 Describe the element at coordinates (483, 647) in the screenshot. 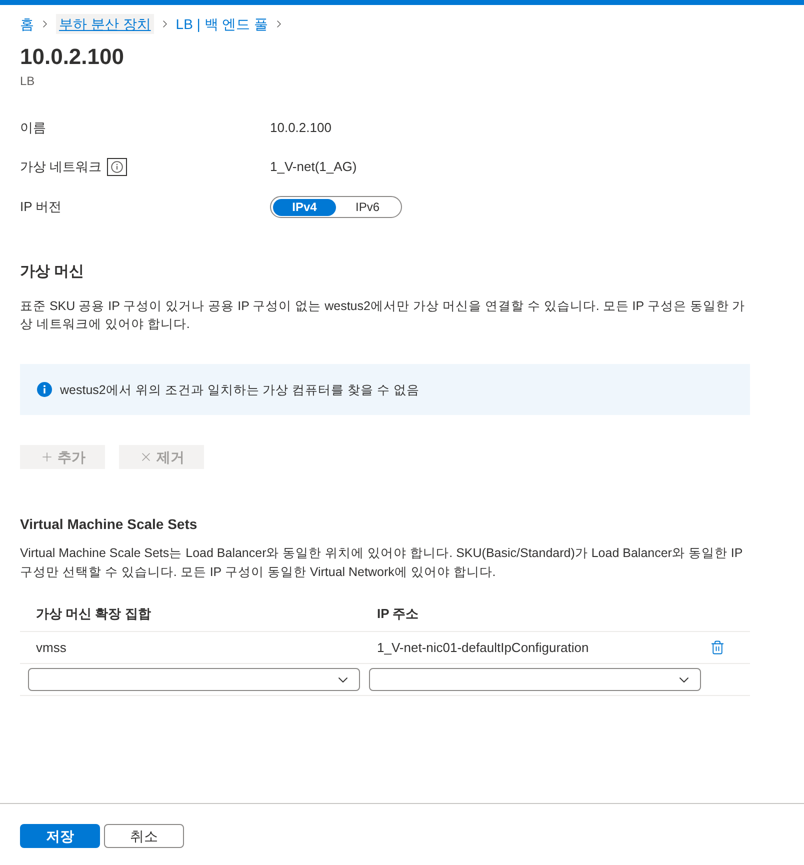

I see `table-cell: 1_V-net-nic01-defaultIpConfiguration` at that location.